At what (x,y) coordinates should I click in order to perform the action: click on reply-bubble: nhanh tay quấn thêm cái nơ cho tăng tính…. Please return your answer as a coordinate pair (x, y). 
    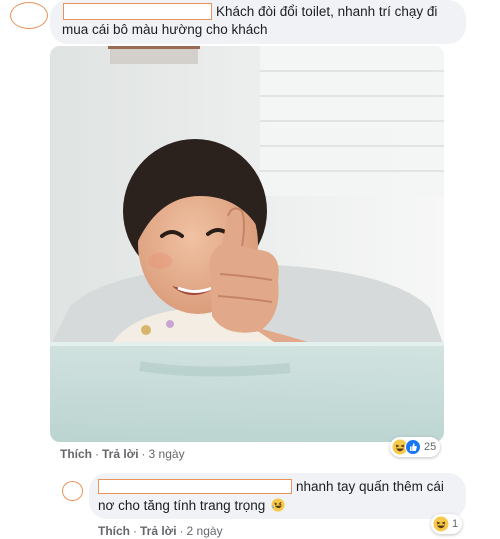
    Looking at the image, I should click on (277, 496).